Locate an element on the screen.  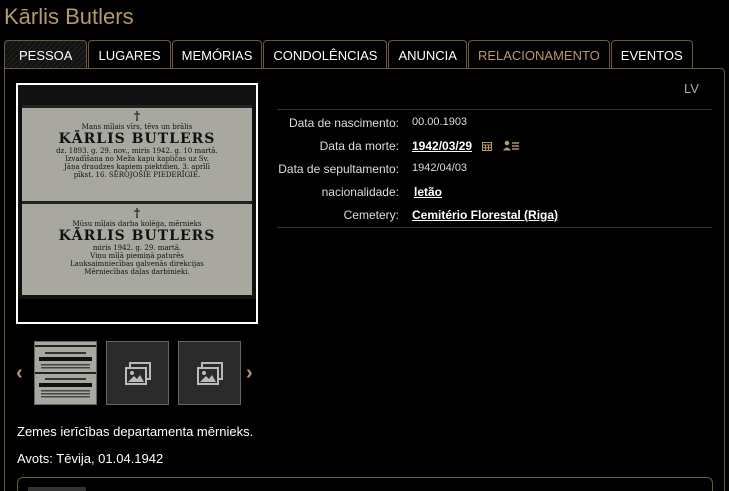
obituary-line: Lauksaimniecības galvenās direkcijas is located at coordinates (137, 264).